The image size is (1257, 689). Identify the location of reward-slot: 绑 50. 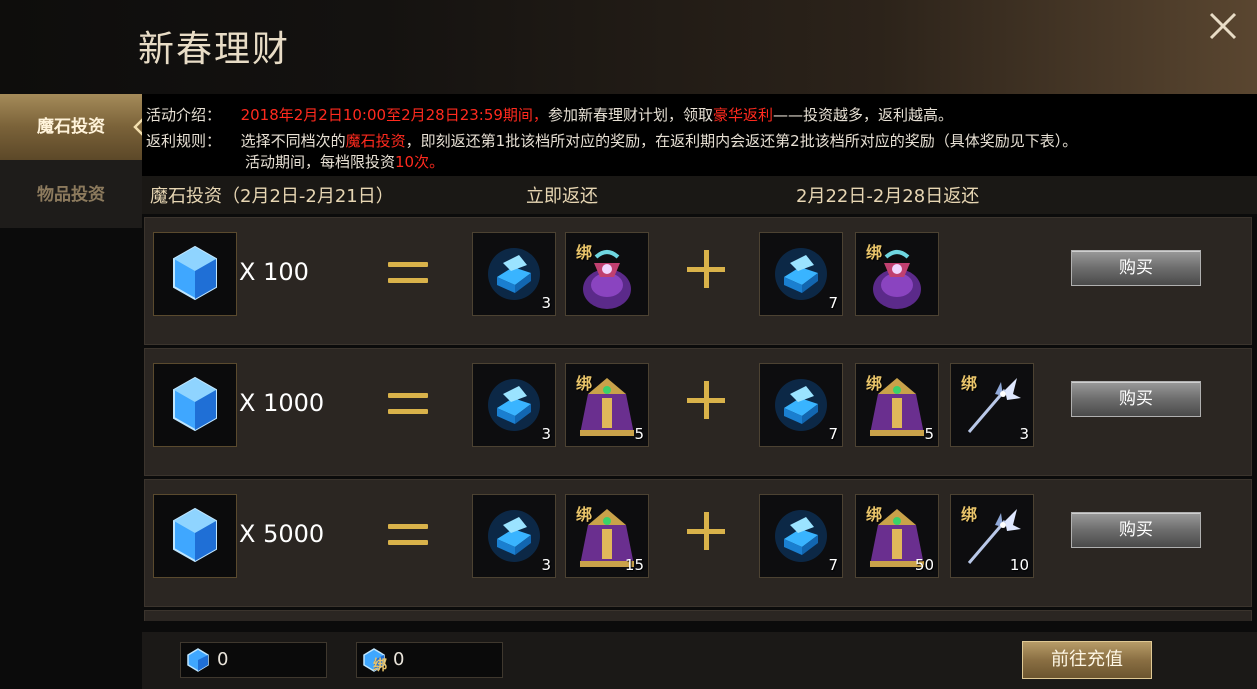
(897, 536).